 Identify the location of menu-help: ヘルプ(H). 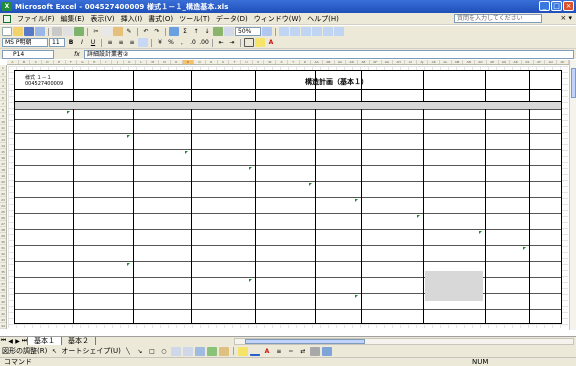
(323, 19).